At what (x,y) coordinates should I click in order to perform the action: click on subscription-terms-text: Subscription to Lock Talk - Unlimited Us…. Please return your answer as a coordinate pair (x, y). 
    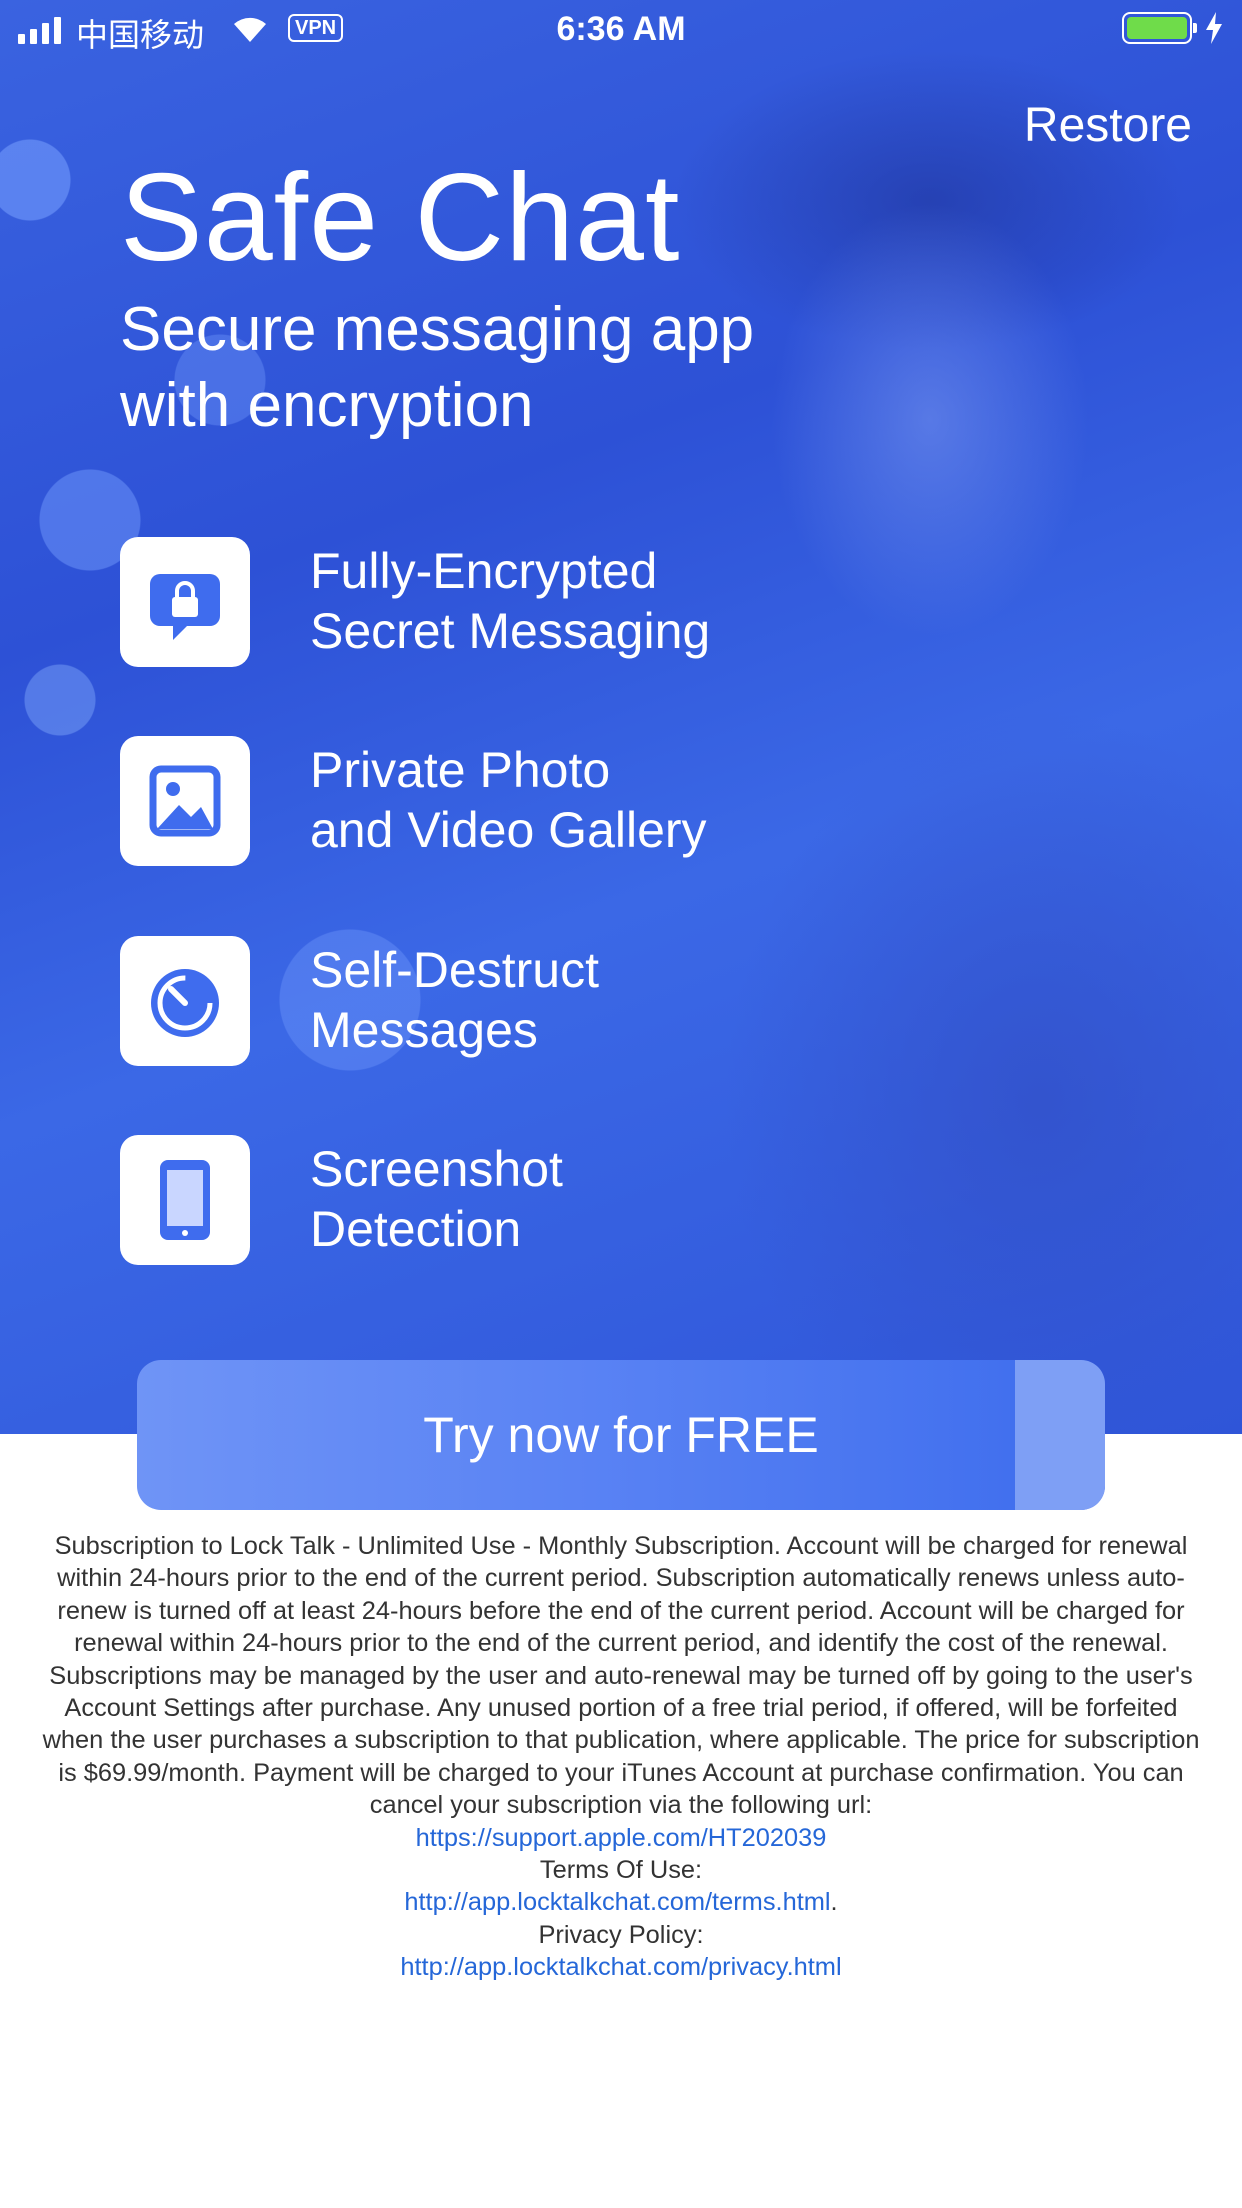
    Looking at the image, I should click on (621, 1676).